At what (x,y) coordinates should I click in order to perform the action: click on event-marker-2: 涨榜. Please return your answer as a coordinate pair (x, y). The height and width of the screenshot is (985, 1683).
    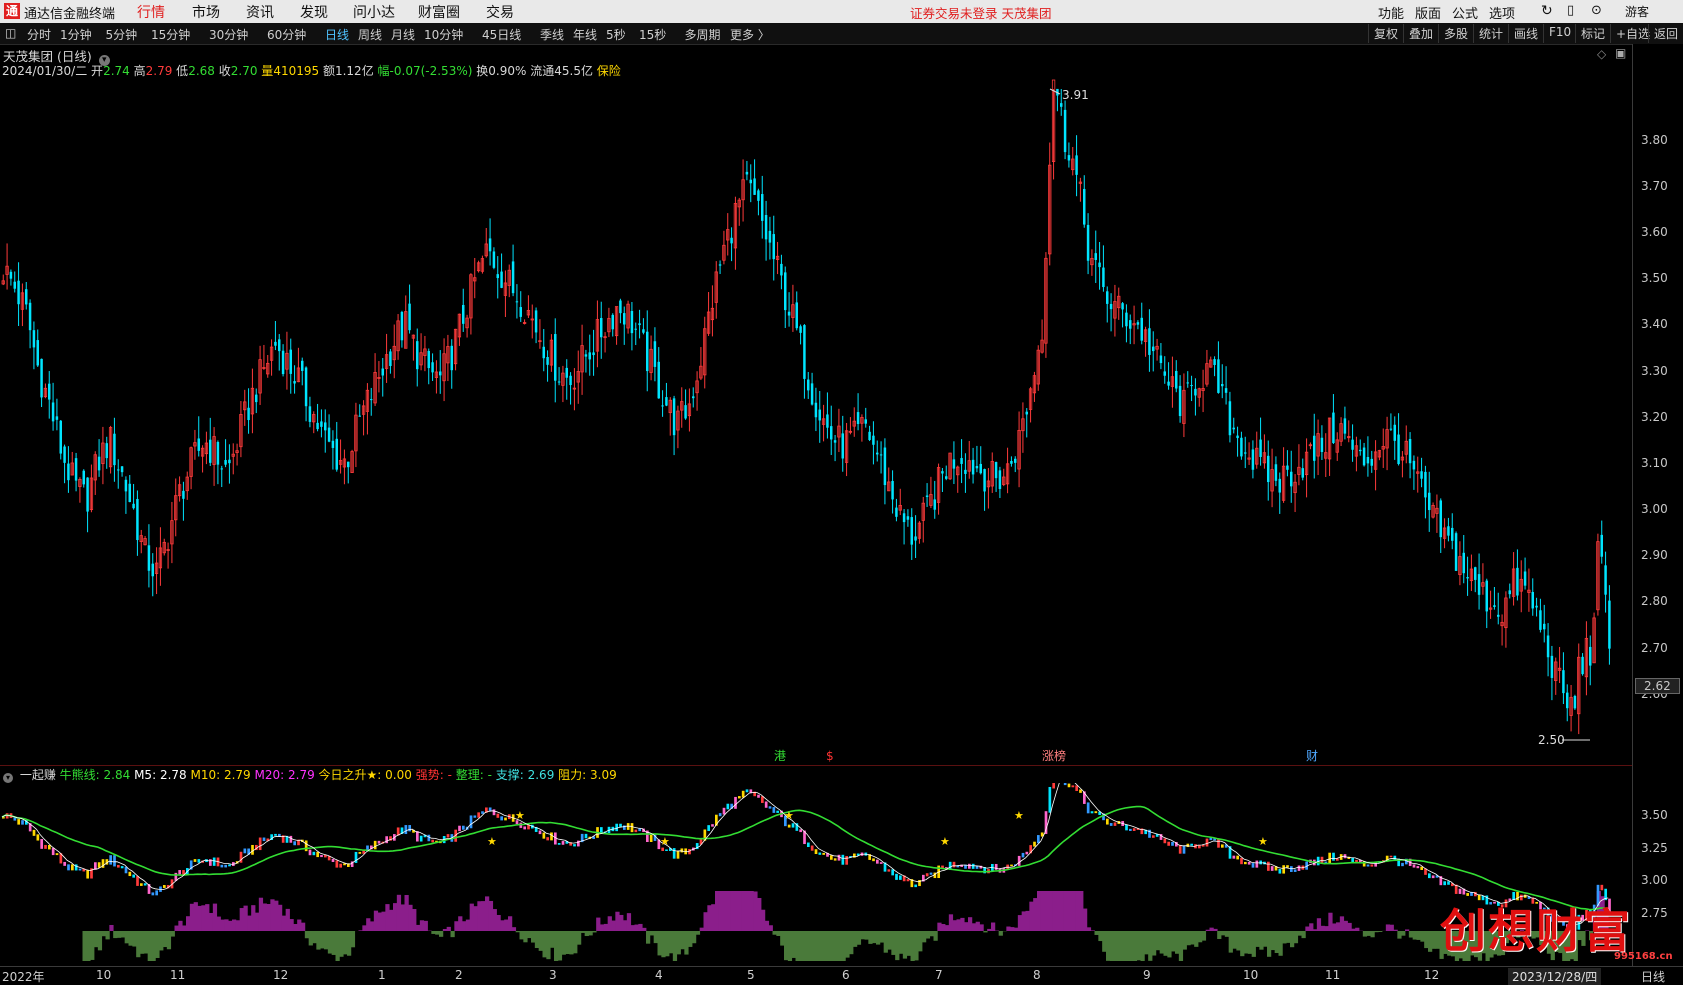
    Looking at the image, I should click on (1054, 755).